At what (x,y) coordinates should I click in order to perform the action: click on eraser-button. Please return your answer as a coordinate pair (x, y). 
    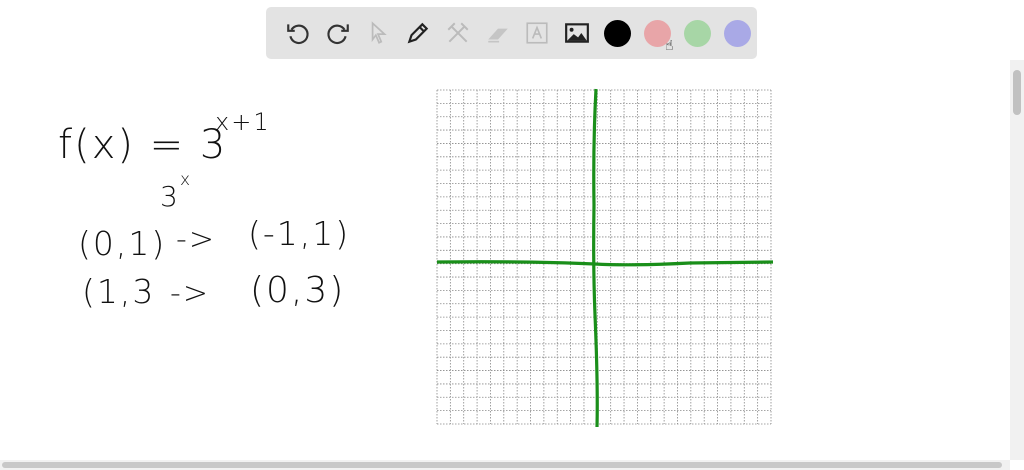
    Looking at the image, I should click on (498, 33).